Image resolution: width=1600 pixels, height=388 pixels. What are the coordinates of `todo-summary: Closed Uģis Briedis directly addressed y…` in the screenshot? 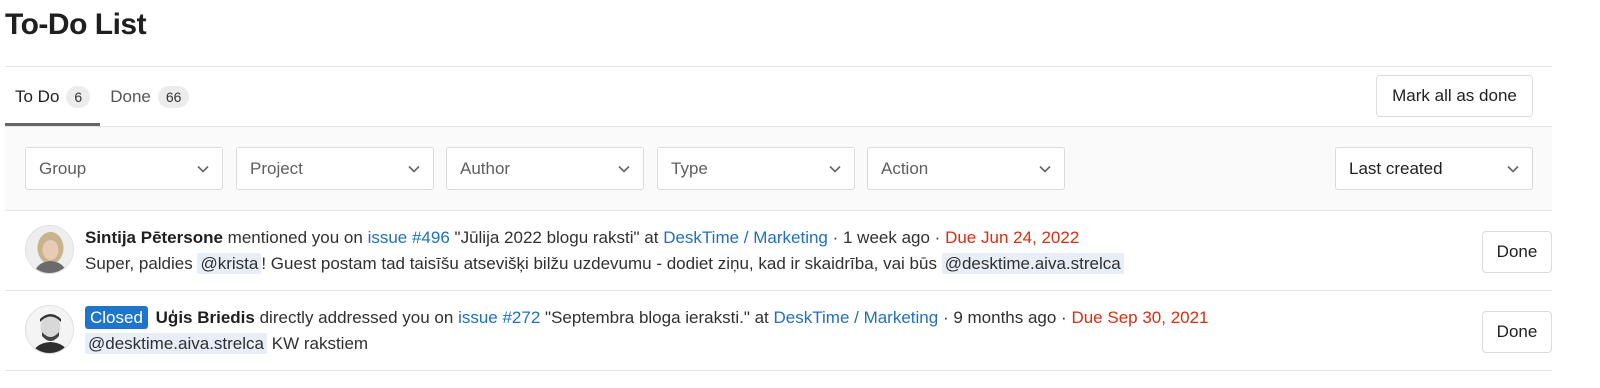 It's located at (647, 317).